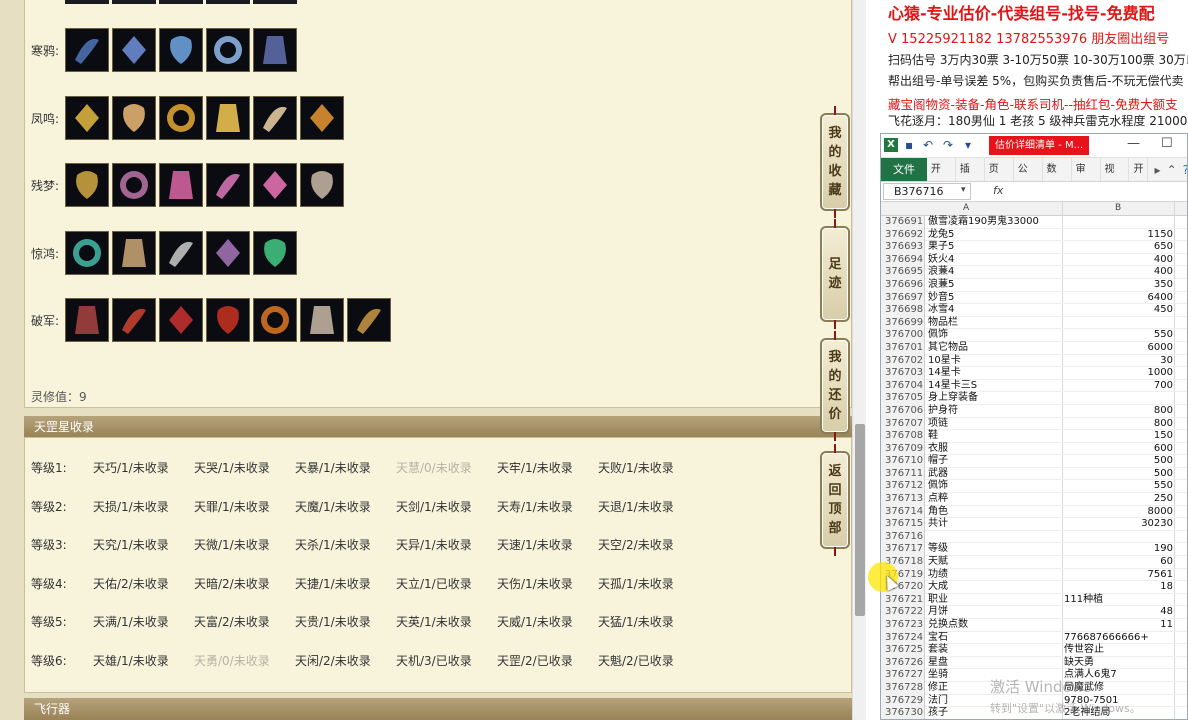 Image resolution: width=1188 pixels, height=720 pixels. What do you see at coordinates (938, 612) in the screenshot?
I see `cell-a: 月饼` at bounding box center [938, 612].